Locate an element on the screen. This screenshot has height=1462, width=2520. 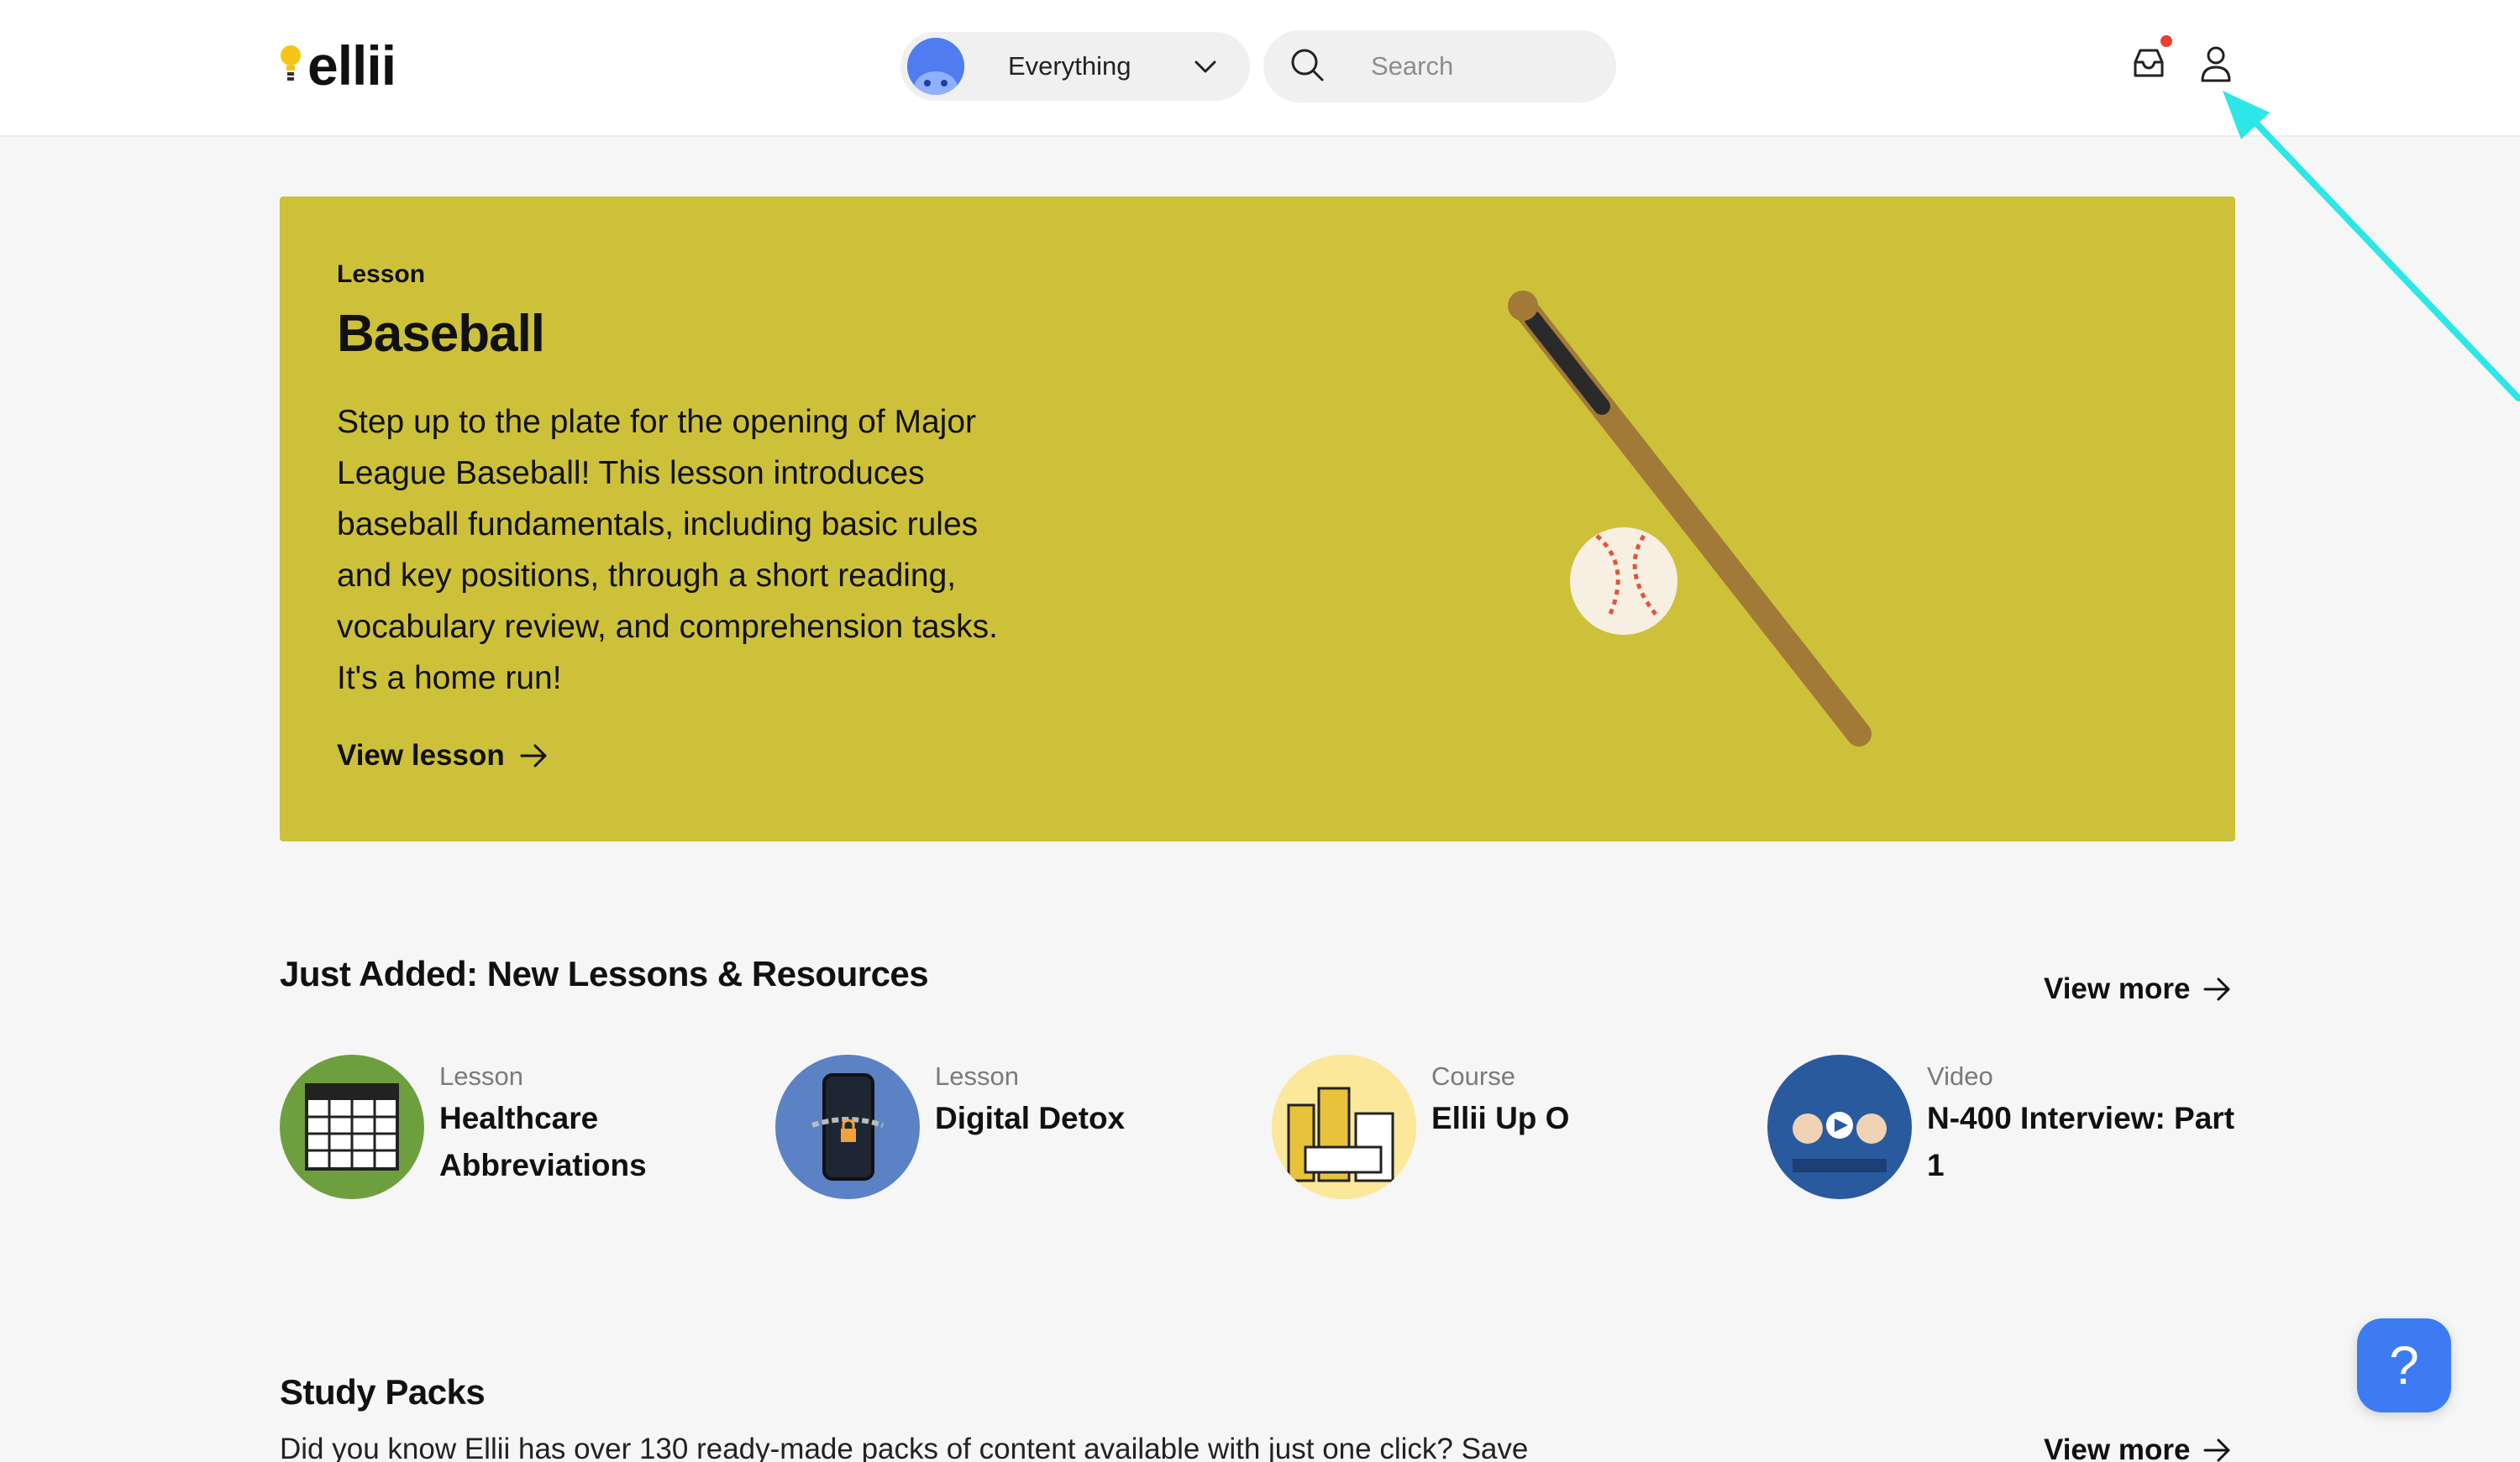
search-bar is located at coordinates (1439, 66).